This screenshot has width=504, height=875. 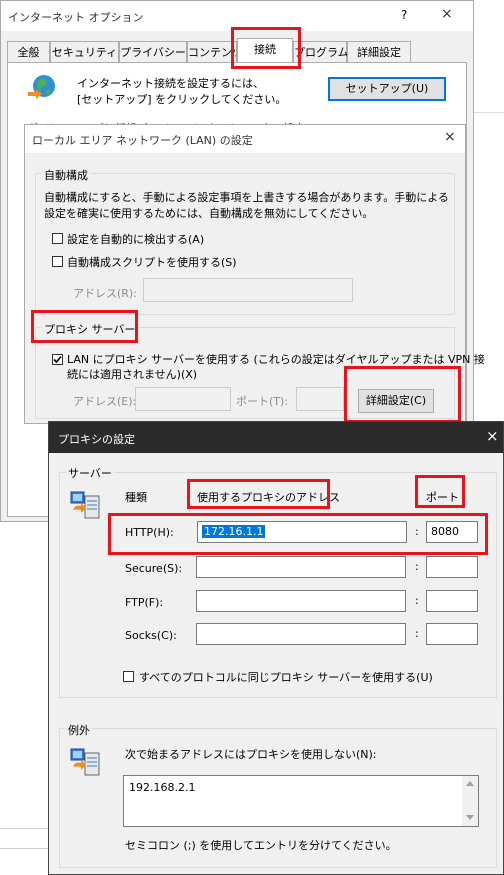 I want to click on same-proxy-label: すべてのプロトコルに同じプロキシ サーバーを使用する(U), so click(x=286, y=677).